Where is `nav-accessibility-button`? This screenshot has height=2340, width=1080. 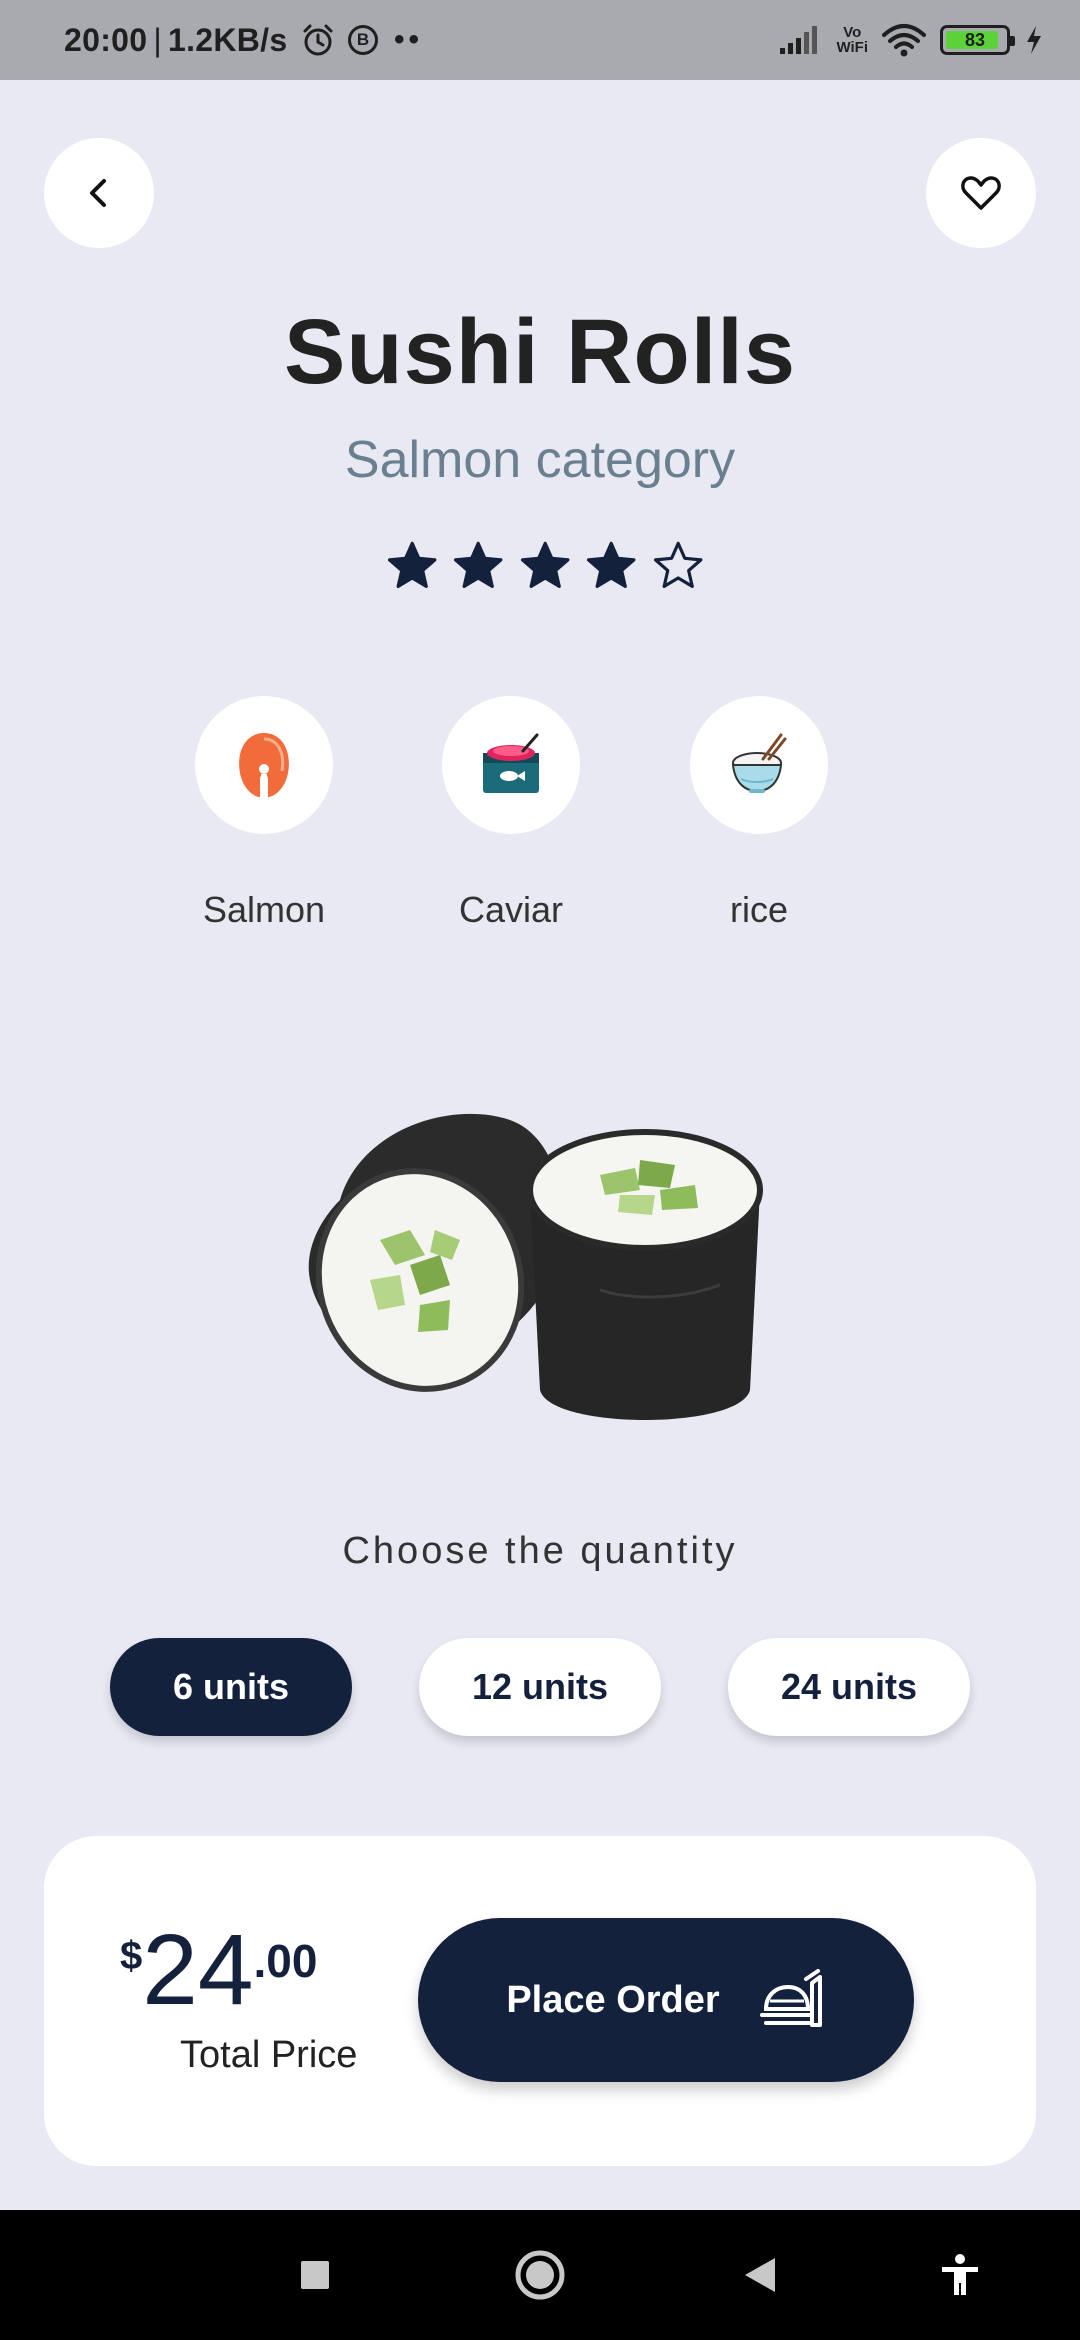 nav-accessibility-button is located at coordinates (960, 2275).